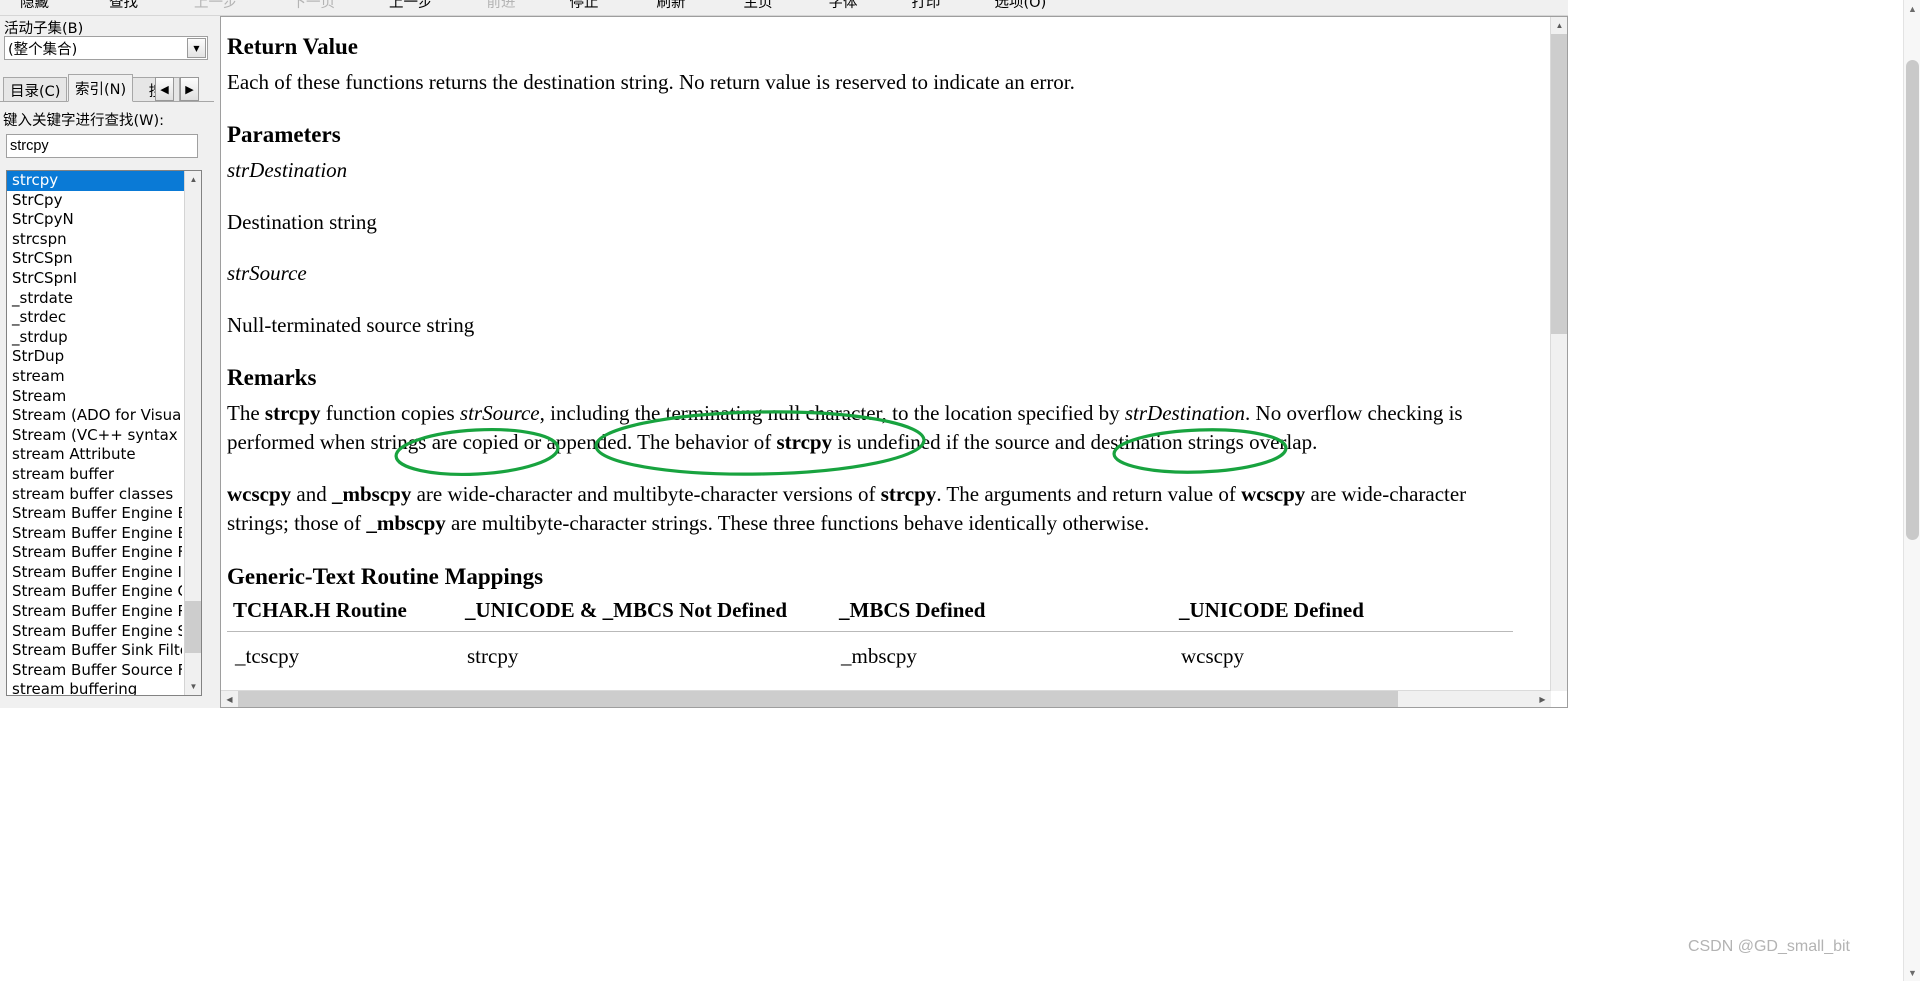  What do you see at coordinates (1559, 25) in the screenshot?
I see `content-scroll-up-icon: ▲` at bounding box center [1559, 25].